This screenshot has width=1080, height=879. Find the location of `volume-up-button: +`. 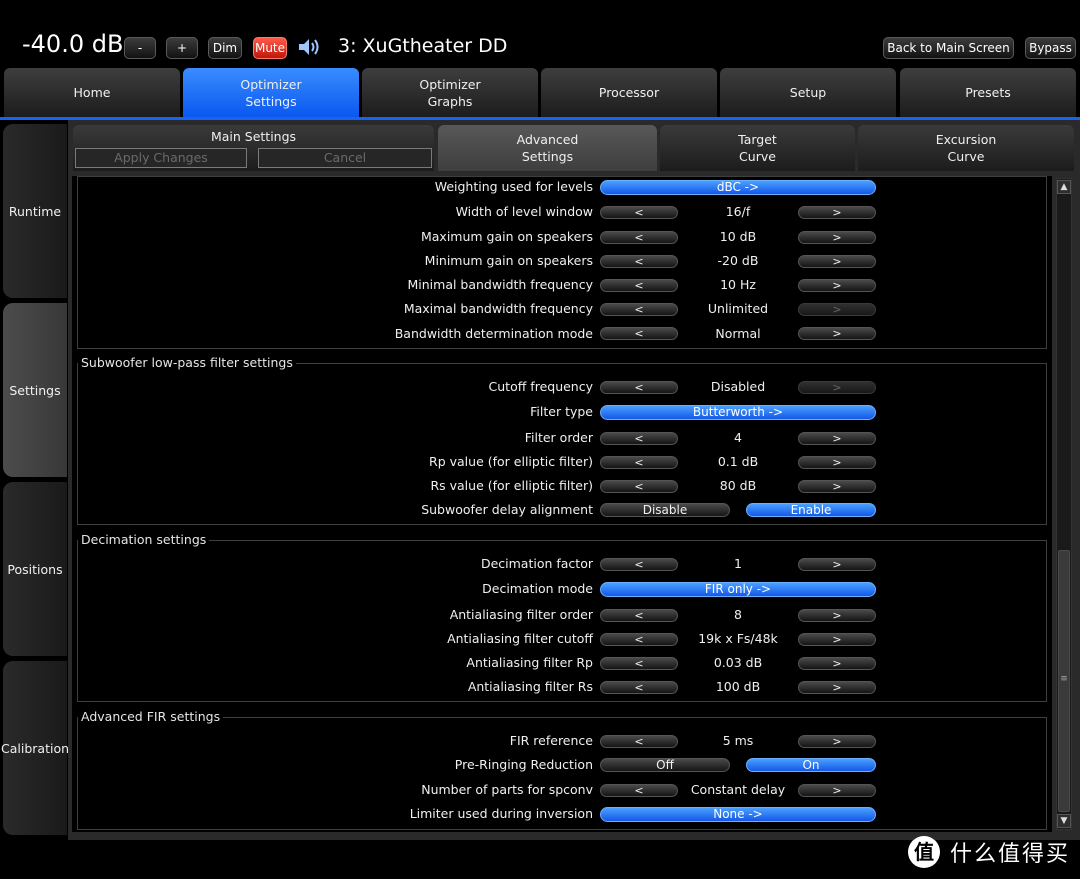

volume-up-button: + is located at coordinates (182, 48).